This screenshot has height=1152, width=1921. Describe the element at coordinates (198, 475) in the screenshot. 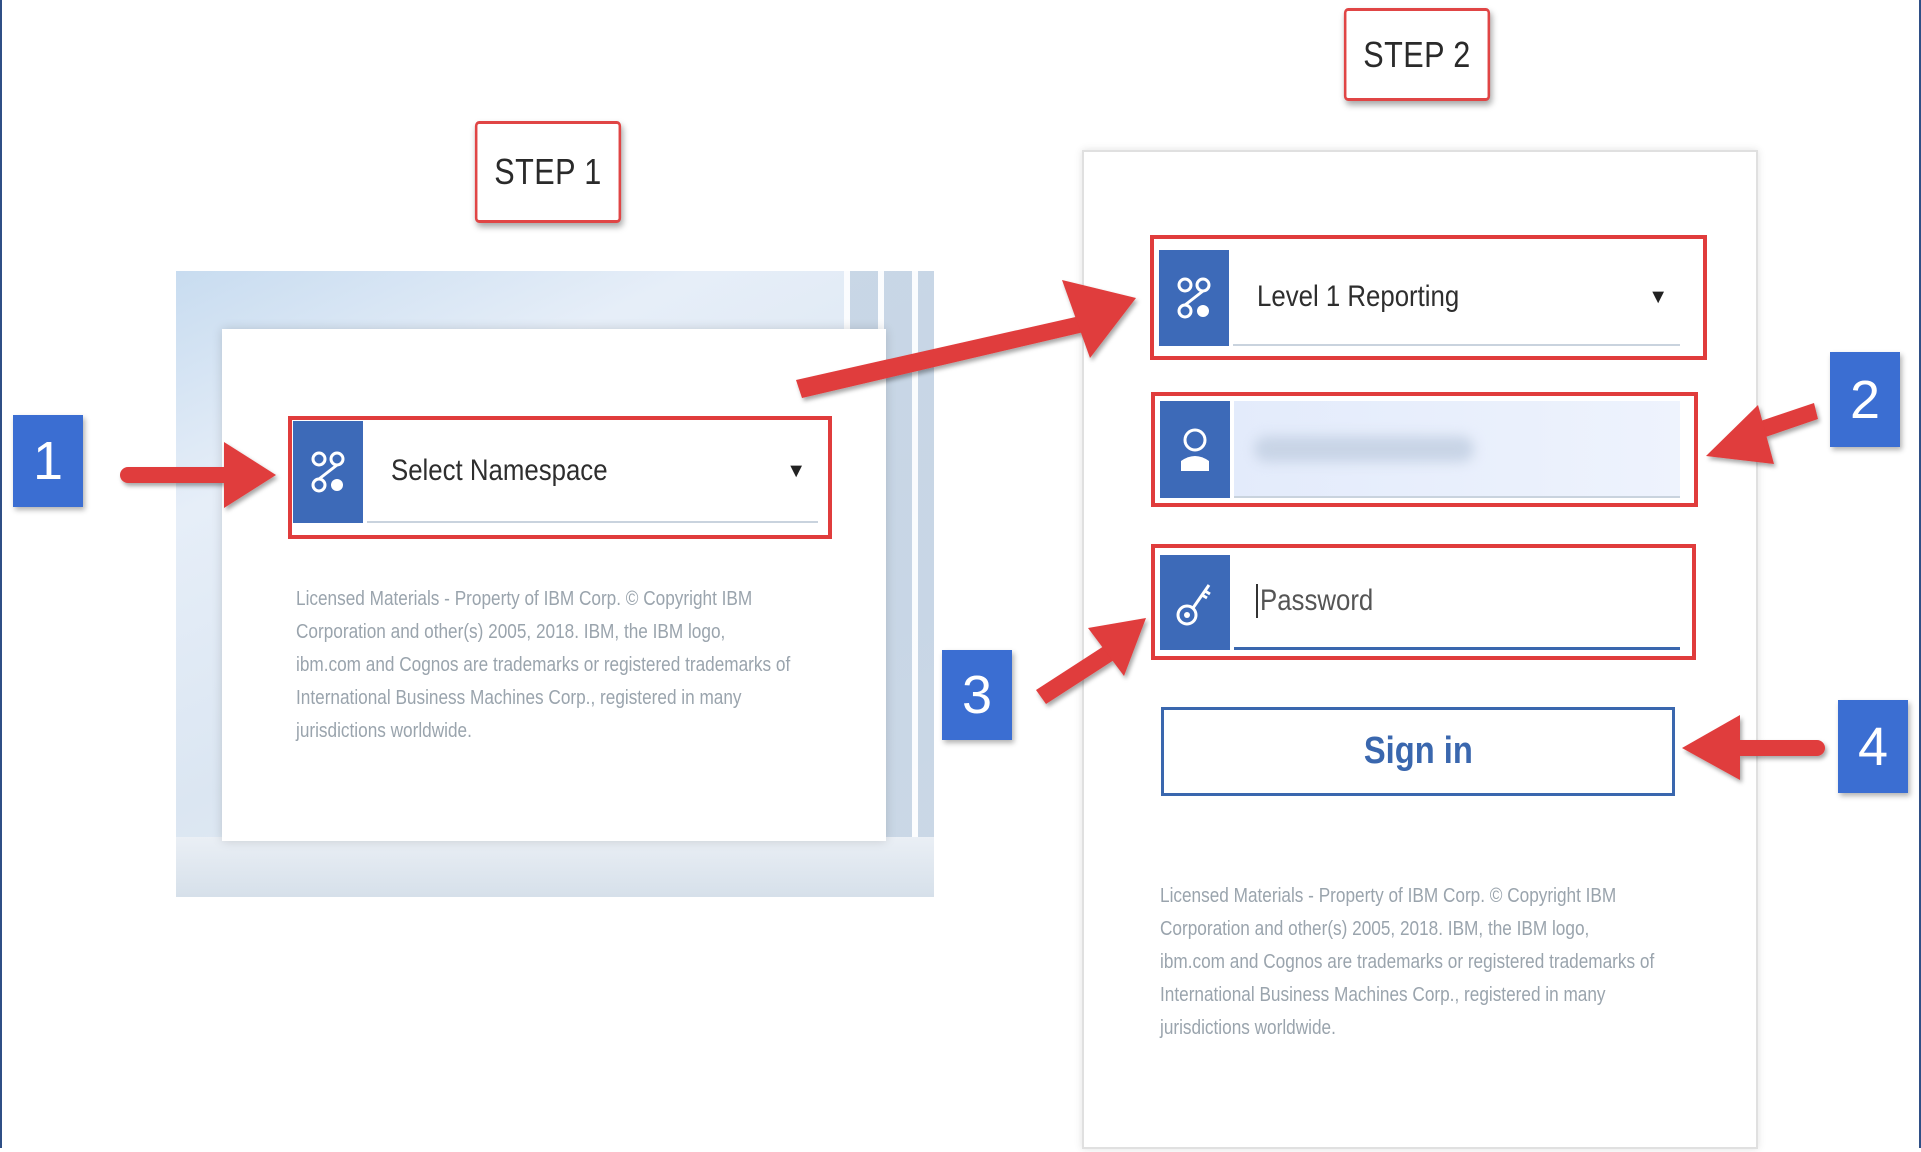

I see `arrow-1-icon` at that location.